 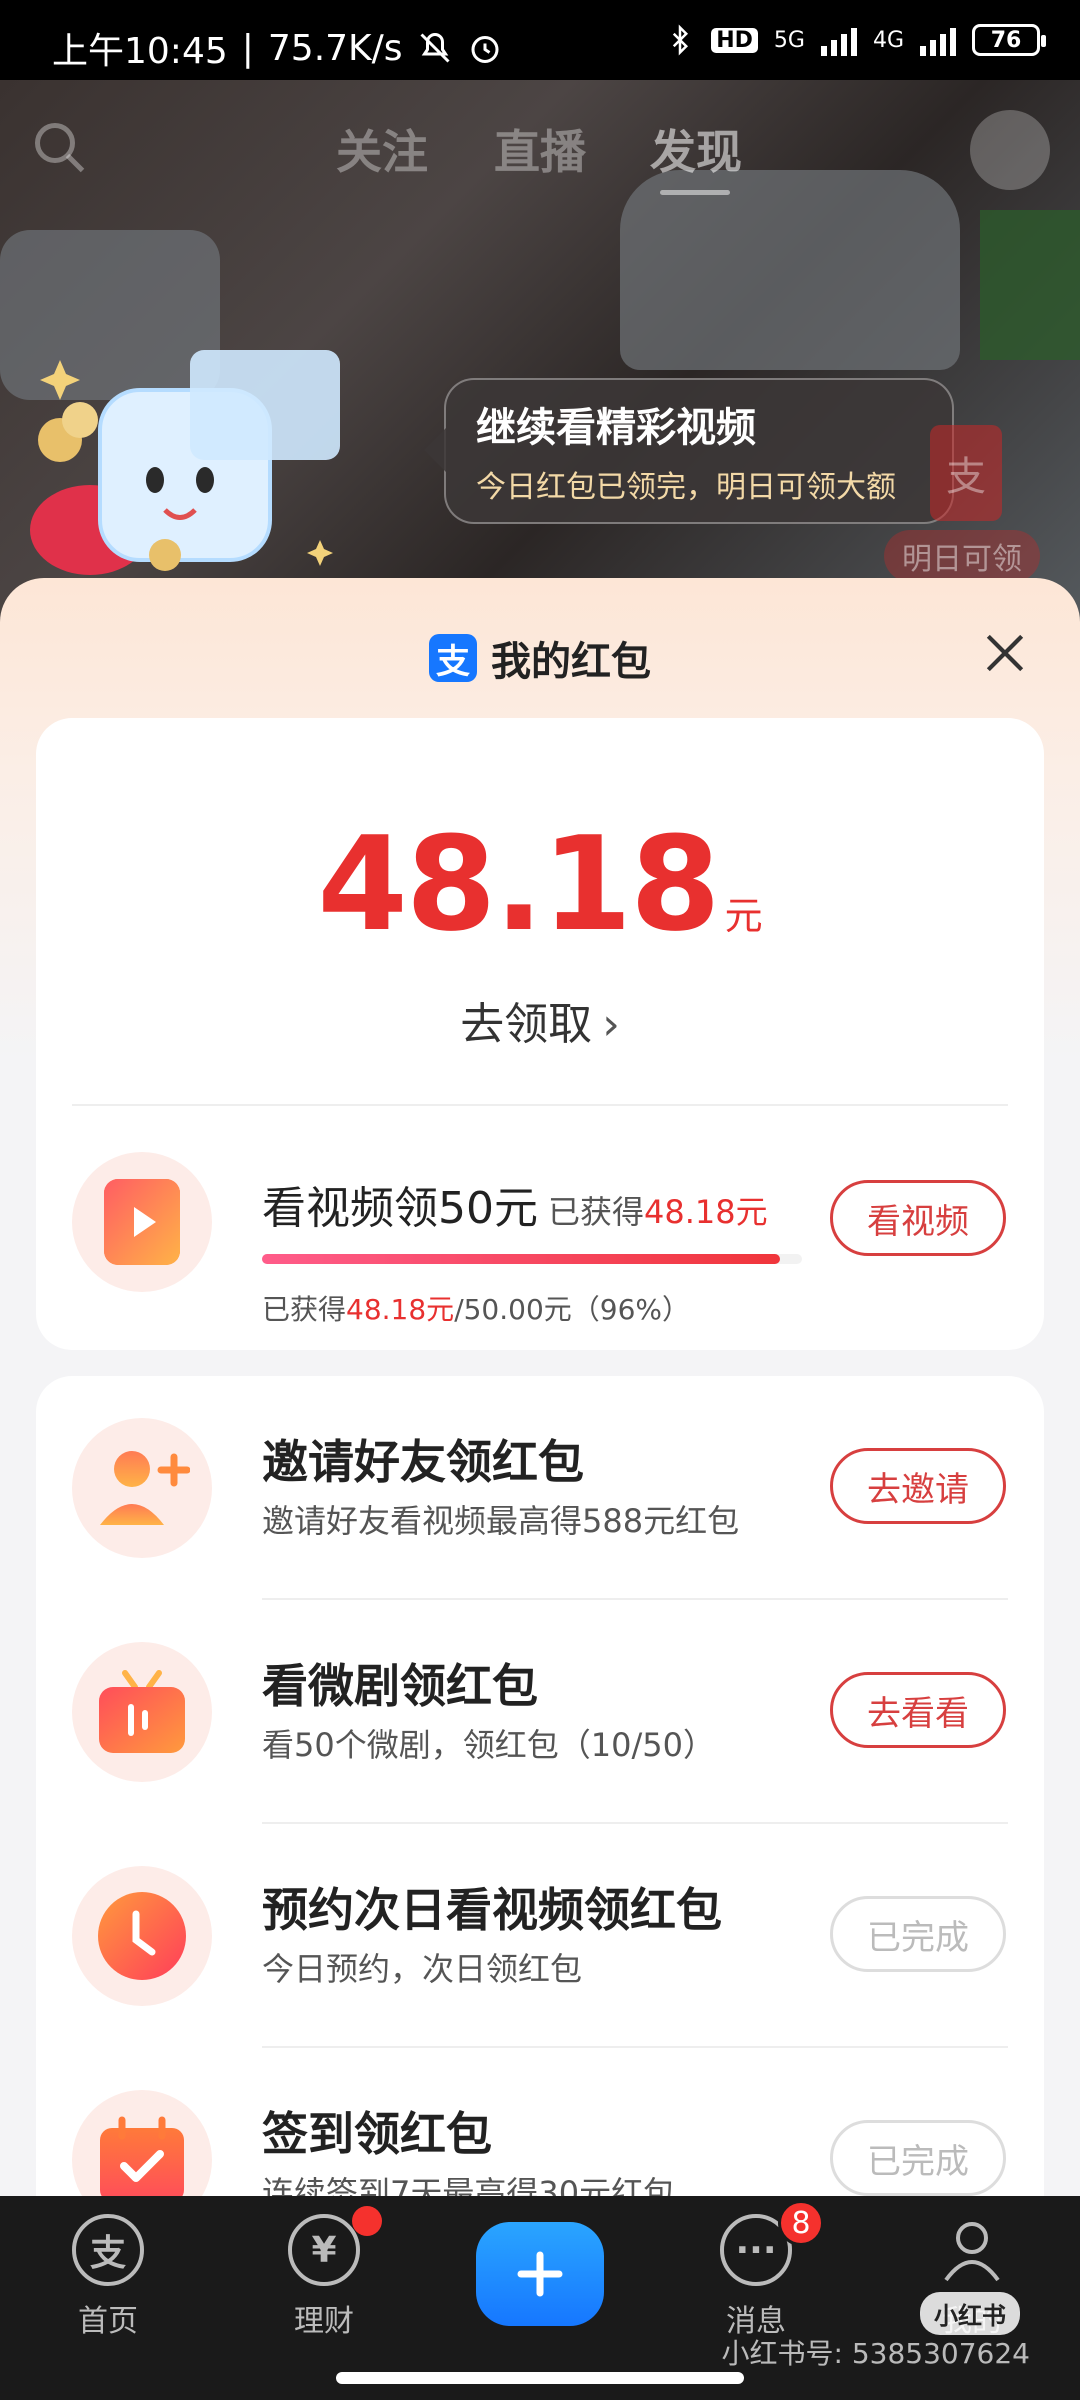 What do you see at coordinates (695, 192) in the screenshot?
I see `tab-underline` at bounding box center [695, 192].